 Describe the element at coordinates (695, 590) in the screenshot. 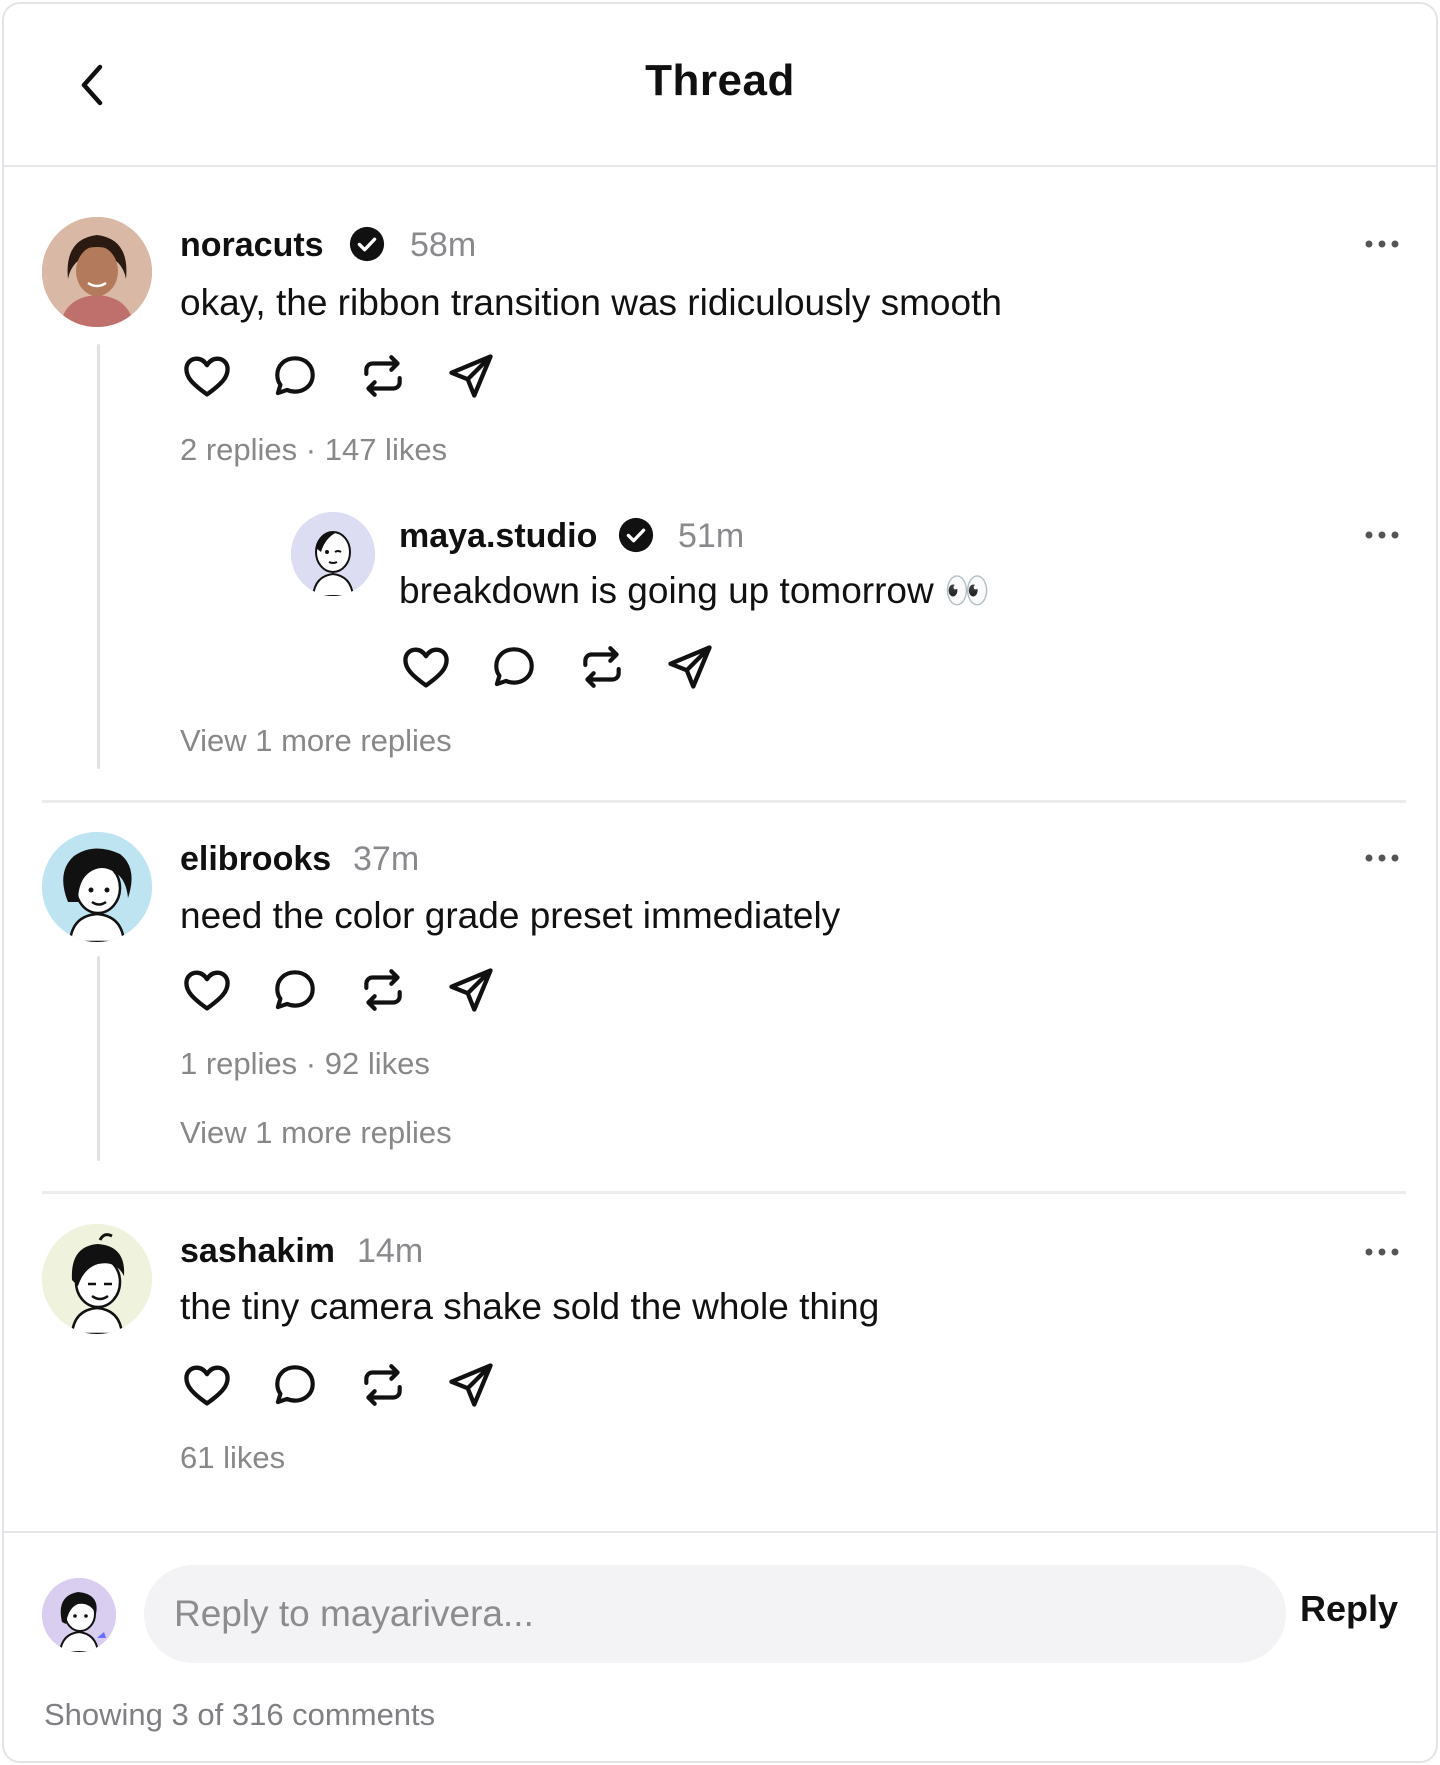

I see `reply-text: breakdown is going up tomorrow 👀` at that location.